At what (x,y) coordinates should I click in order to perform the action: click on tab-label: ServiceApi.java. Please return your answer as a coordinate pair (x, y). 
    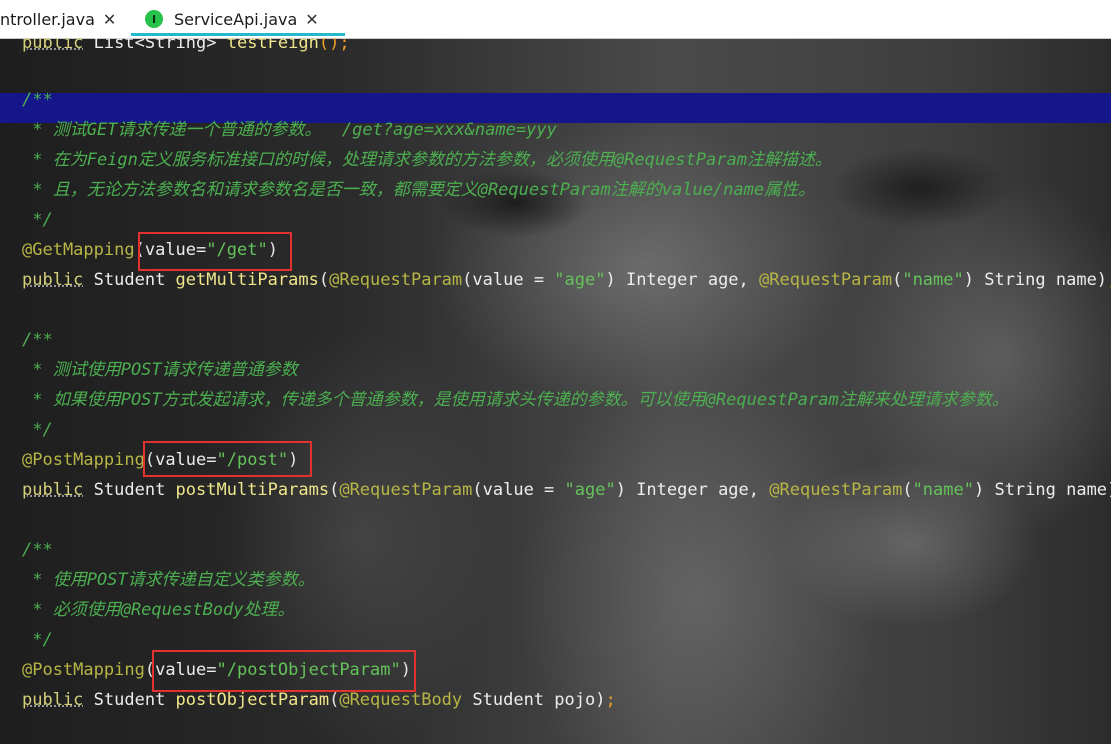
    Looking at the image, I should click on (236, 19).